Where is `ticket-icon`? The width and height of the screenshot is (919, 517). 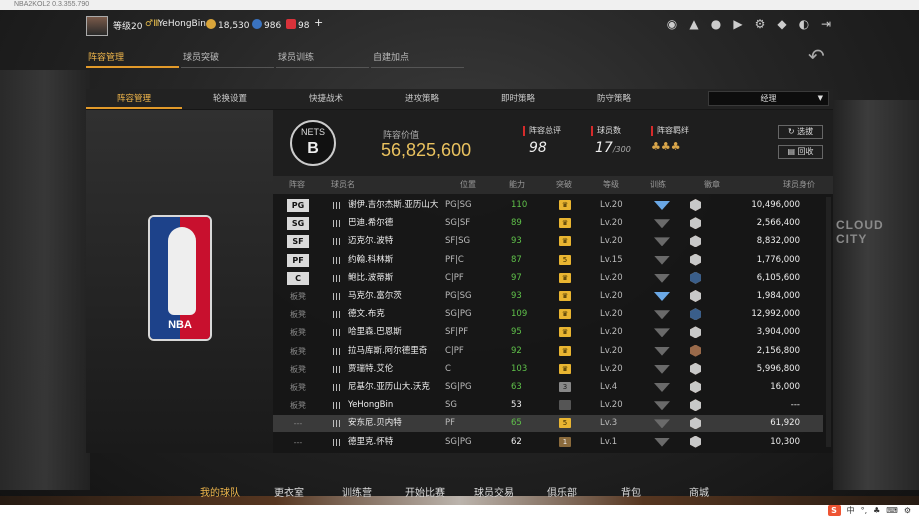
ticket-icon is located at coordinates (291, 24).